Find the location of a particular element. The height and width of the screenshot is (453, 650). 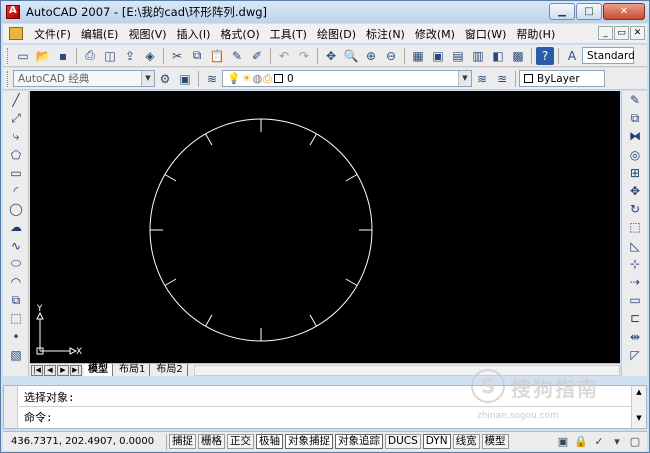

arc-icon: ◜ is located at coordinates (16, 191).